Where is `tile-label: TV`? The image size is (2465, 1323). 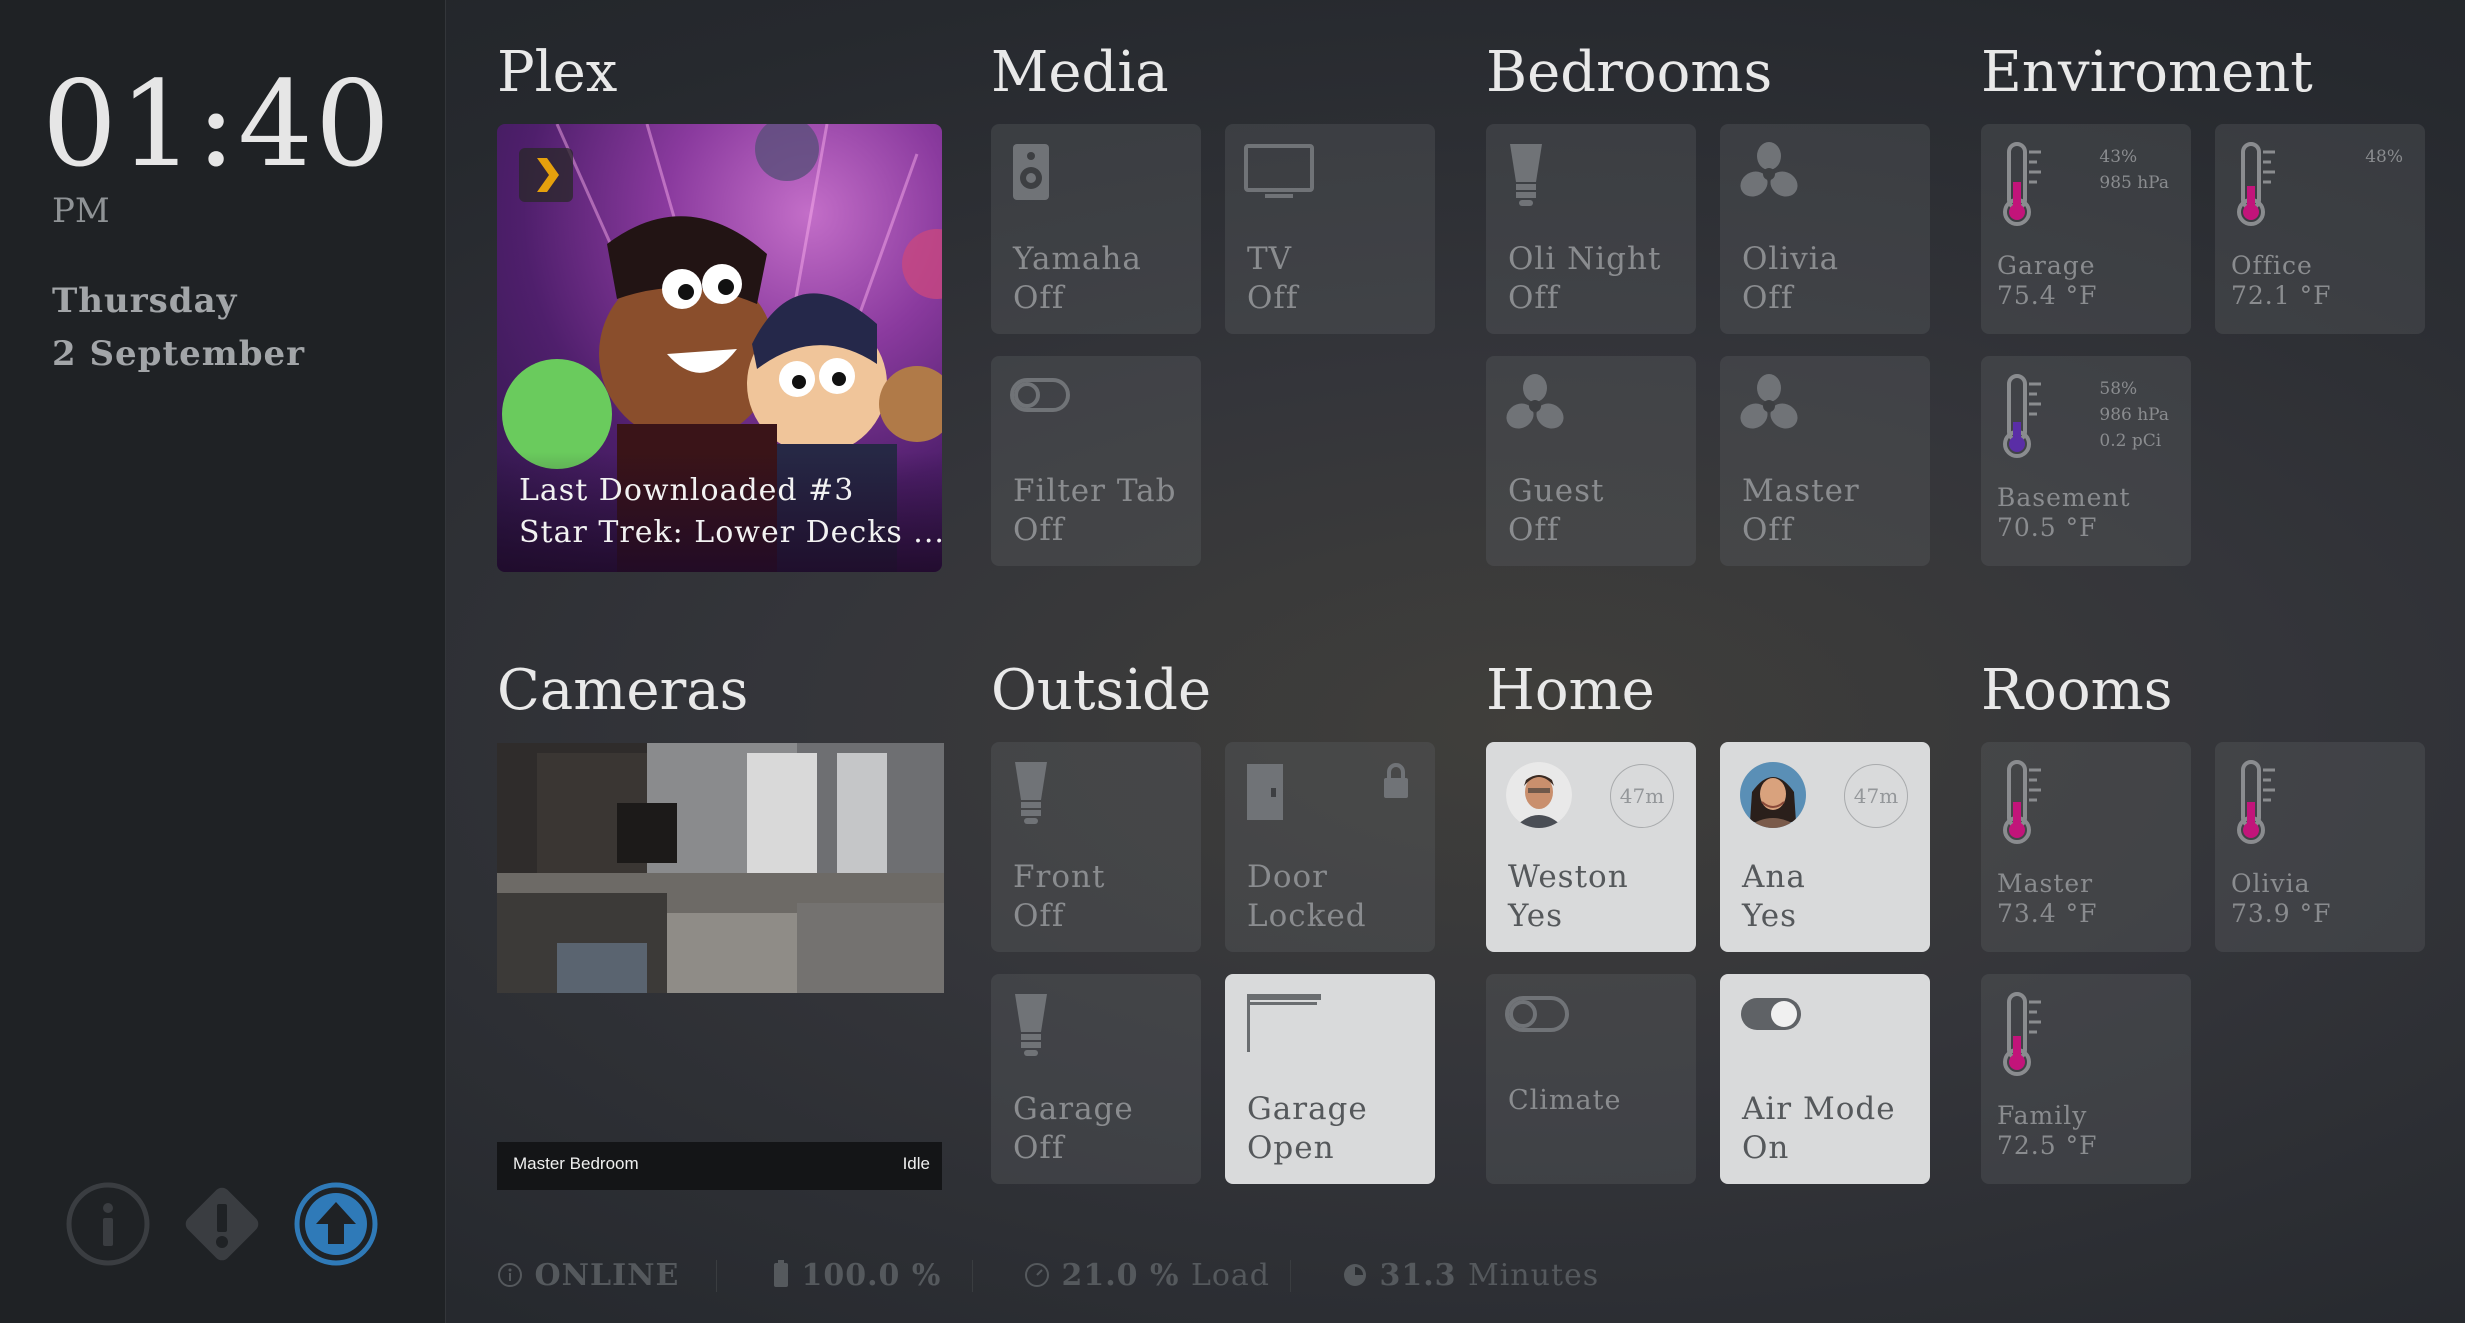 tile-label: TV is located at coordinates (1270, 259).